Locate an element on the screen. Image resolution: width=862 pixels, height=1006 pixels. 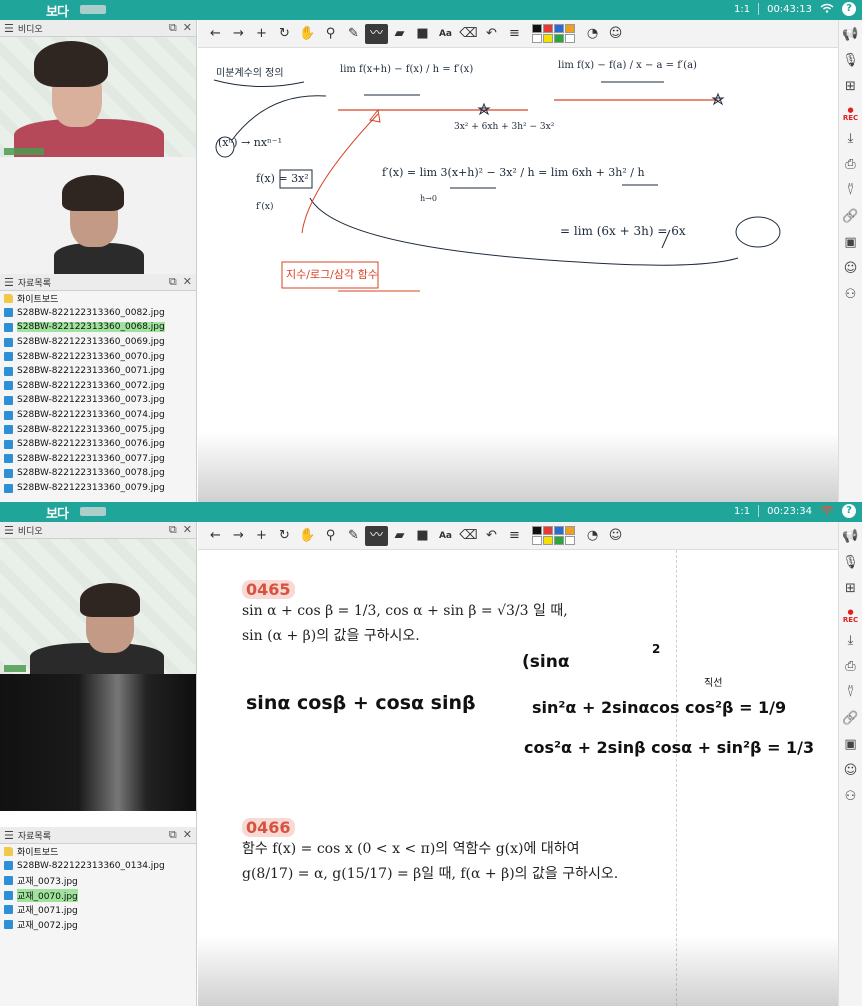
file-item: 교재_0073.jpg is located at coordinates (98, 880).